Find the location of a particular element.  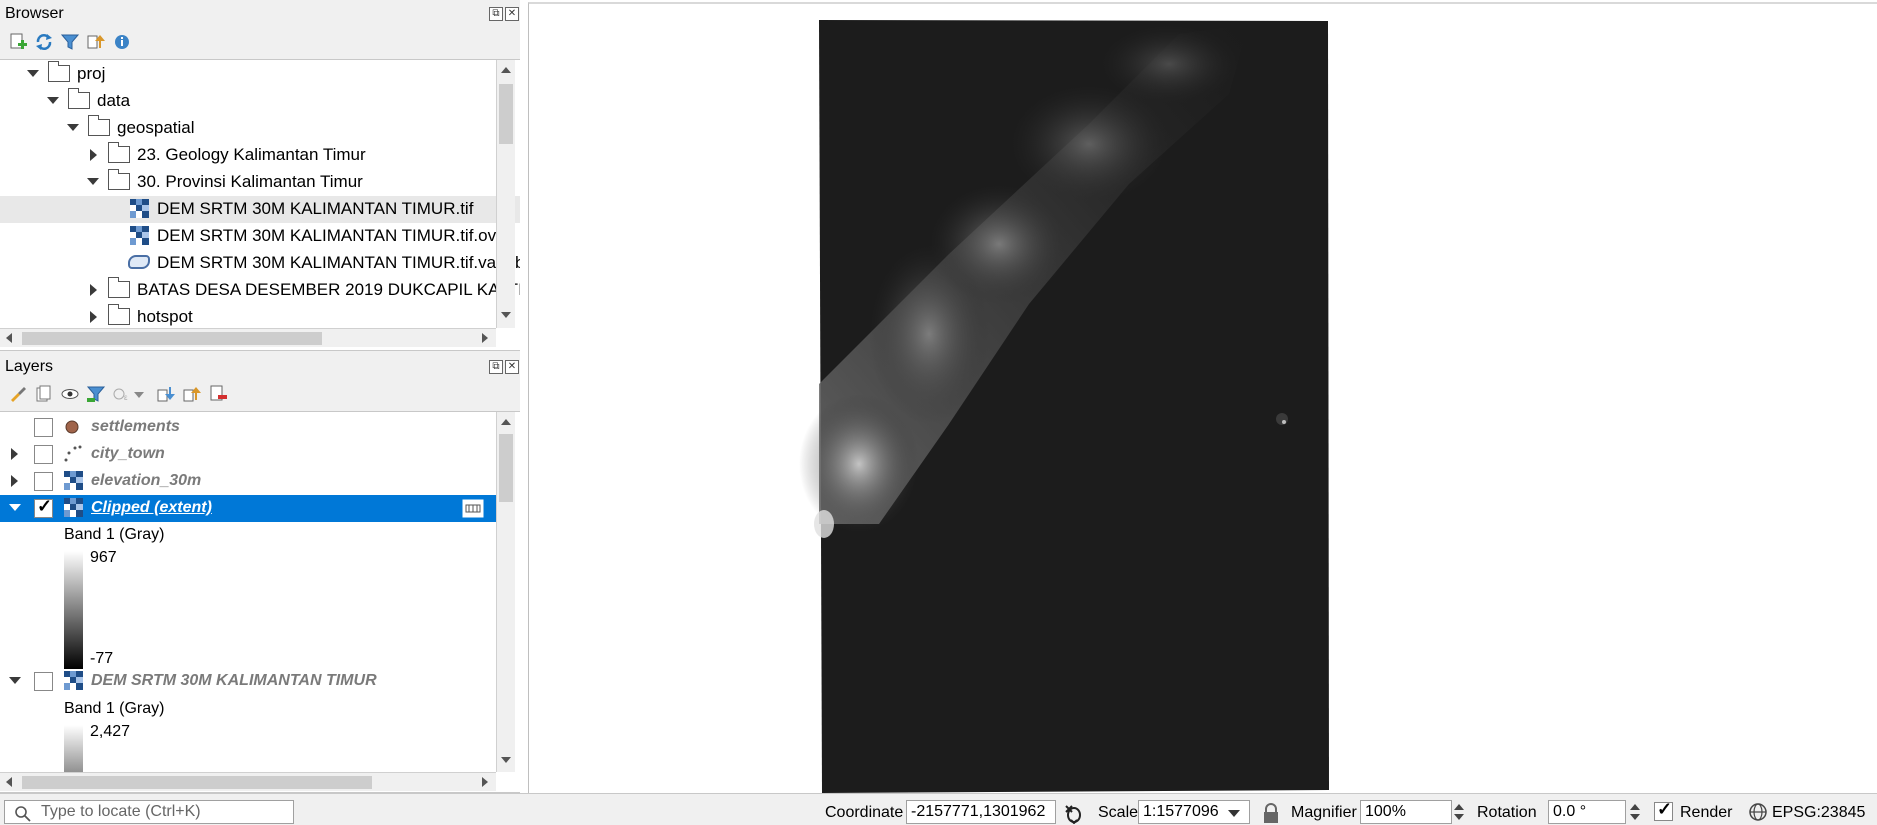

rotation-spinbox-icon is located at coordinates (1634, 812).